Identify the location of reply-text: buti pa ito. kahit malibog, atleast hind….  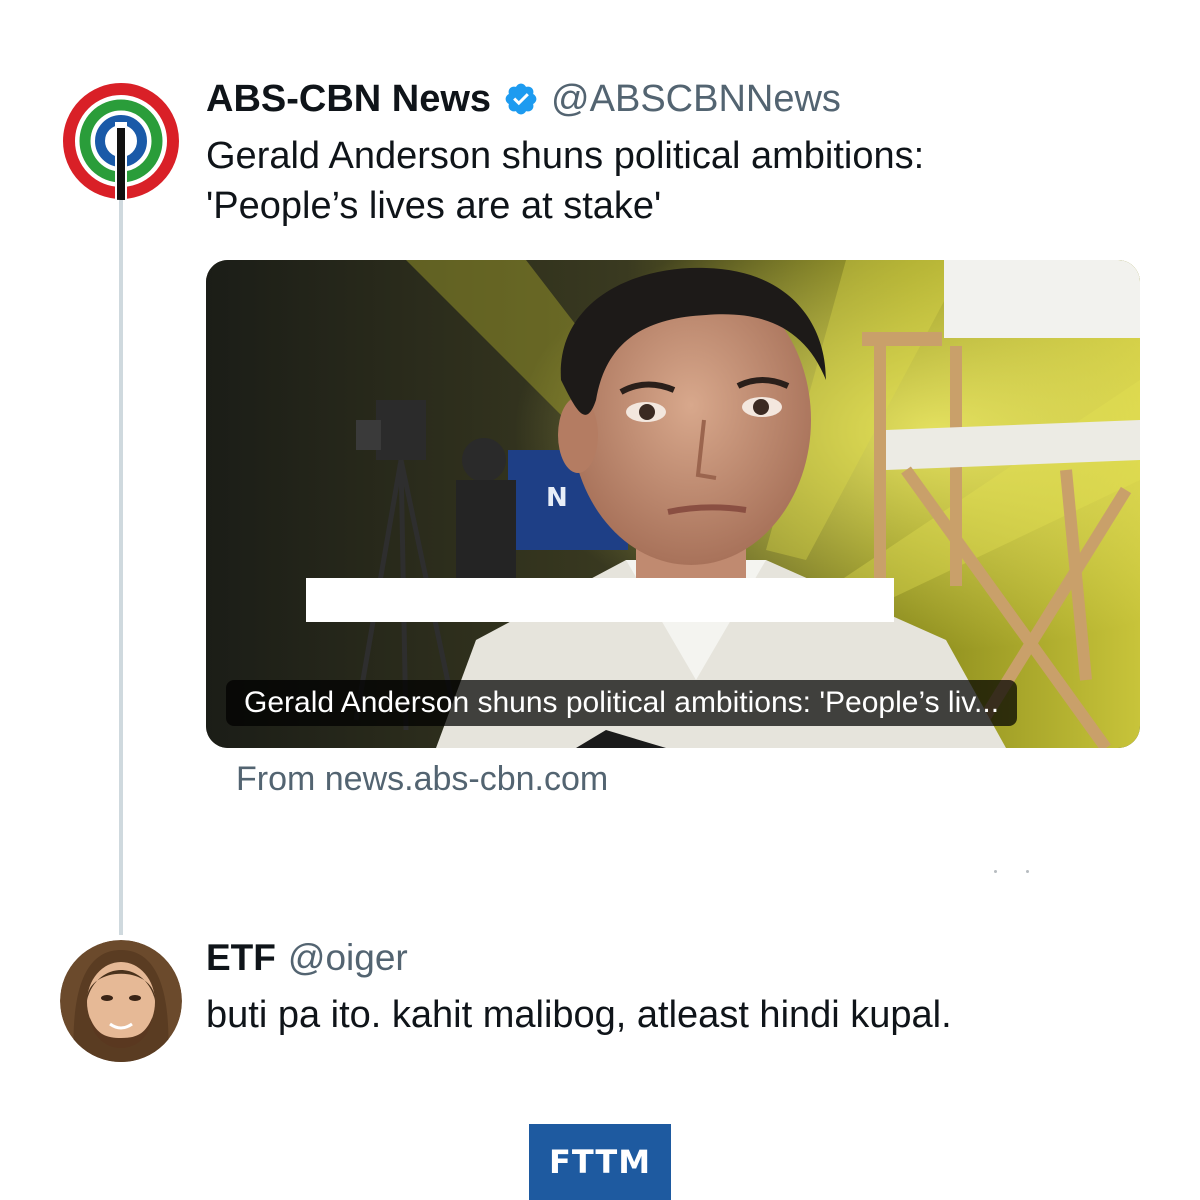
(579, 1015).